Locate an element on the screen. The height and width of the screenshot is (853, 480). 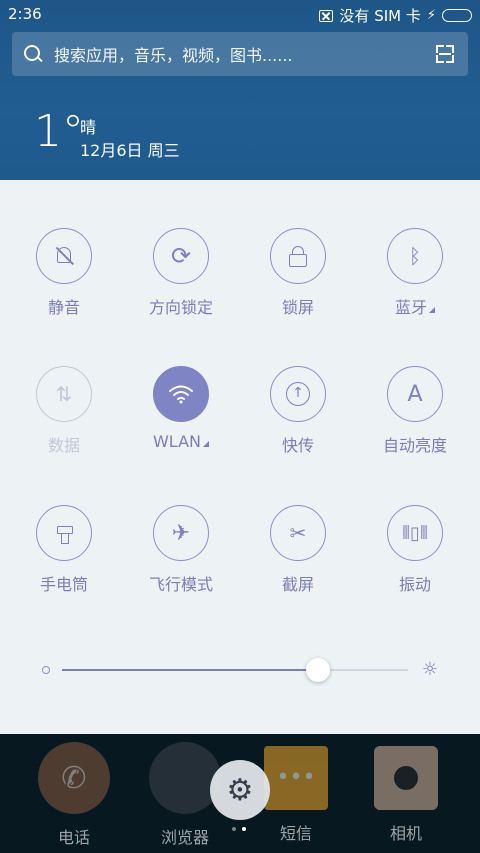
settings-button: ⚙ is located at coordinates (240, 790).